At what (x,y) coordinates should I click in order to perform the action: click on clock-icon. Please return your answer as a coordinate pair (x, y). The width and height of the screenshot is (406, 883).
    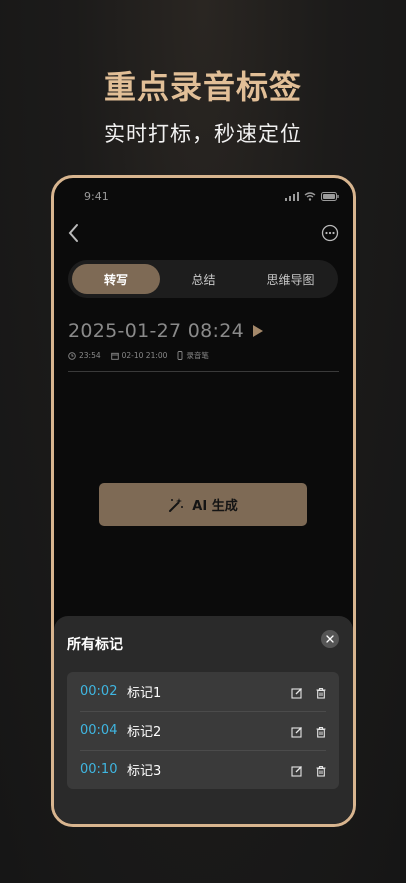
    Looking at the image, I should click on (72, 355).